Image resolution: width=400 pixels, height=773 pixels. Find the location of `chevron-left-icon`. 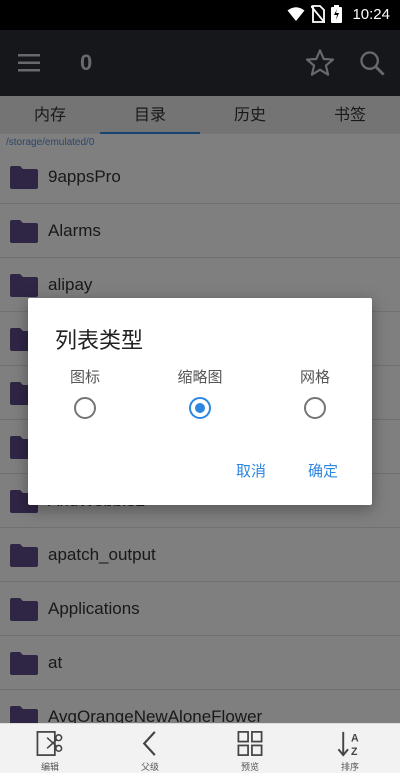

chevron-left-icon is located at coordinates (149, 743).